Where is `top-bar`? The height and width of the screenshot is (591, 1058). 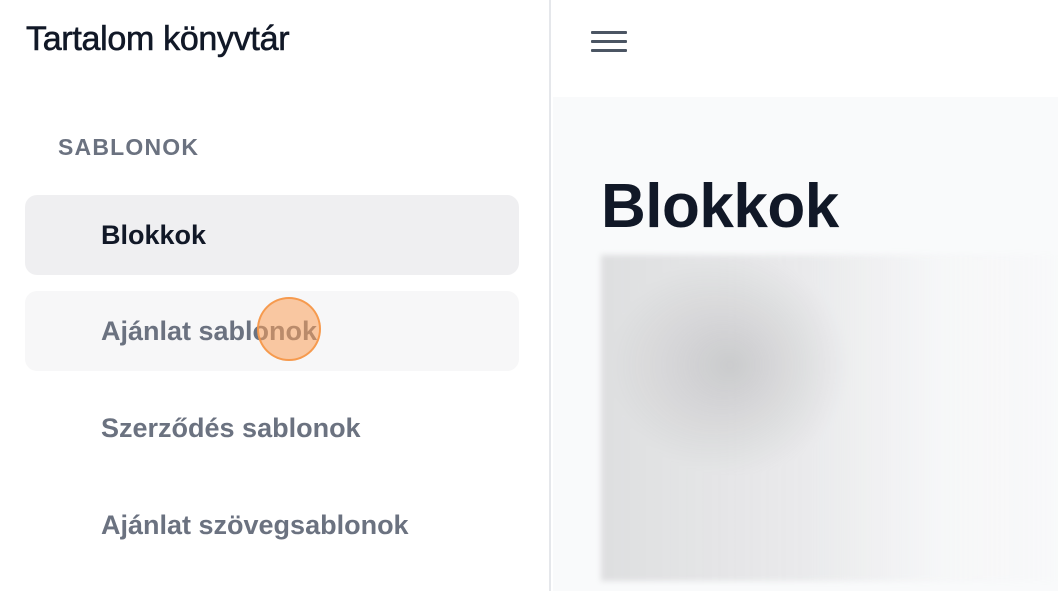 top-bar is located at coordinates (805, 48).